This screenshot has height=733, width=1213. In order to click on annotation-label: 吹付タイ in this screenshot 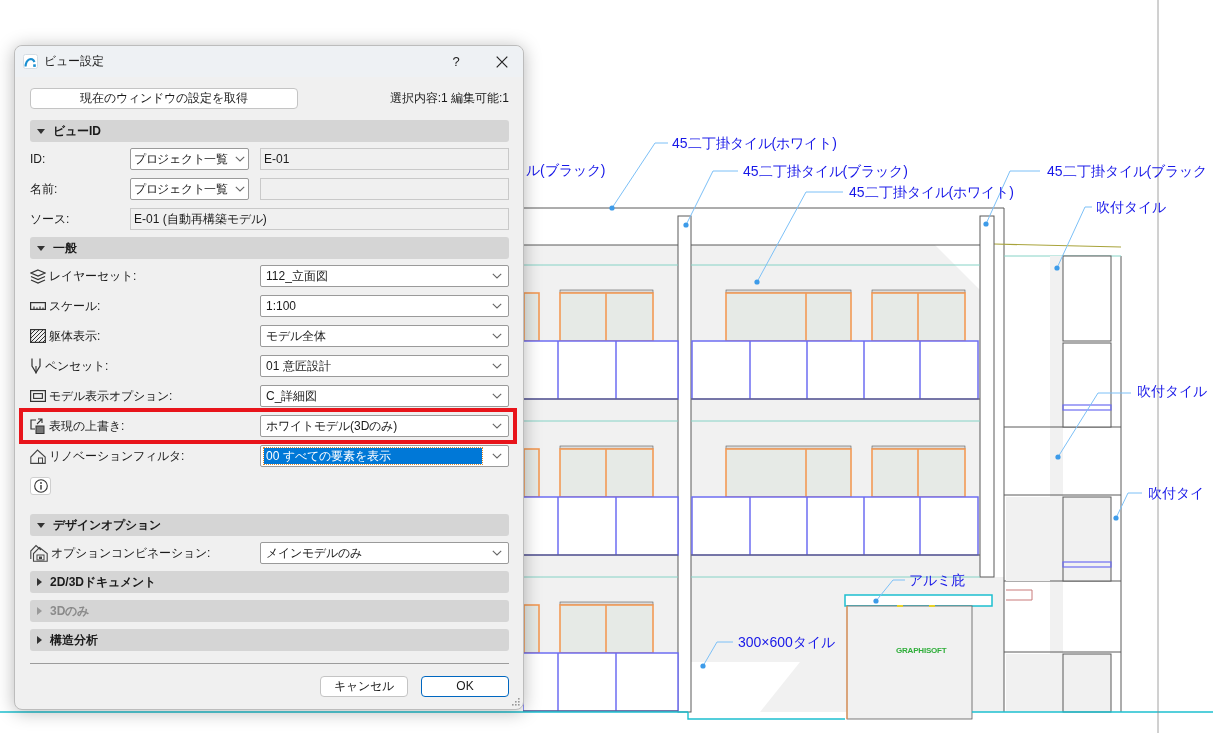, I will do `click(1176, 493)`.